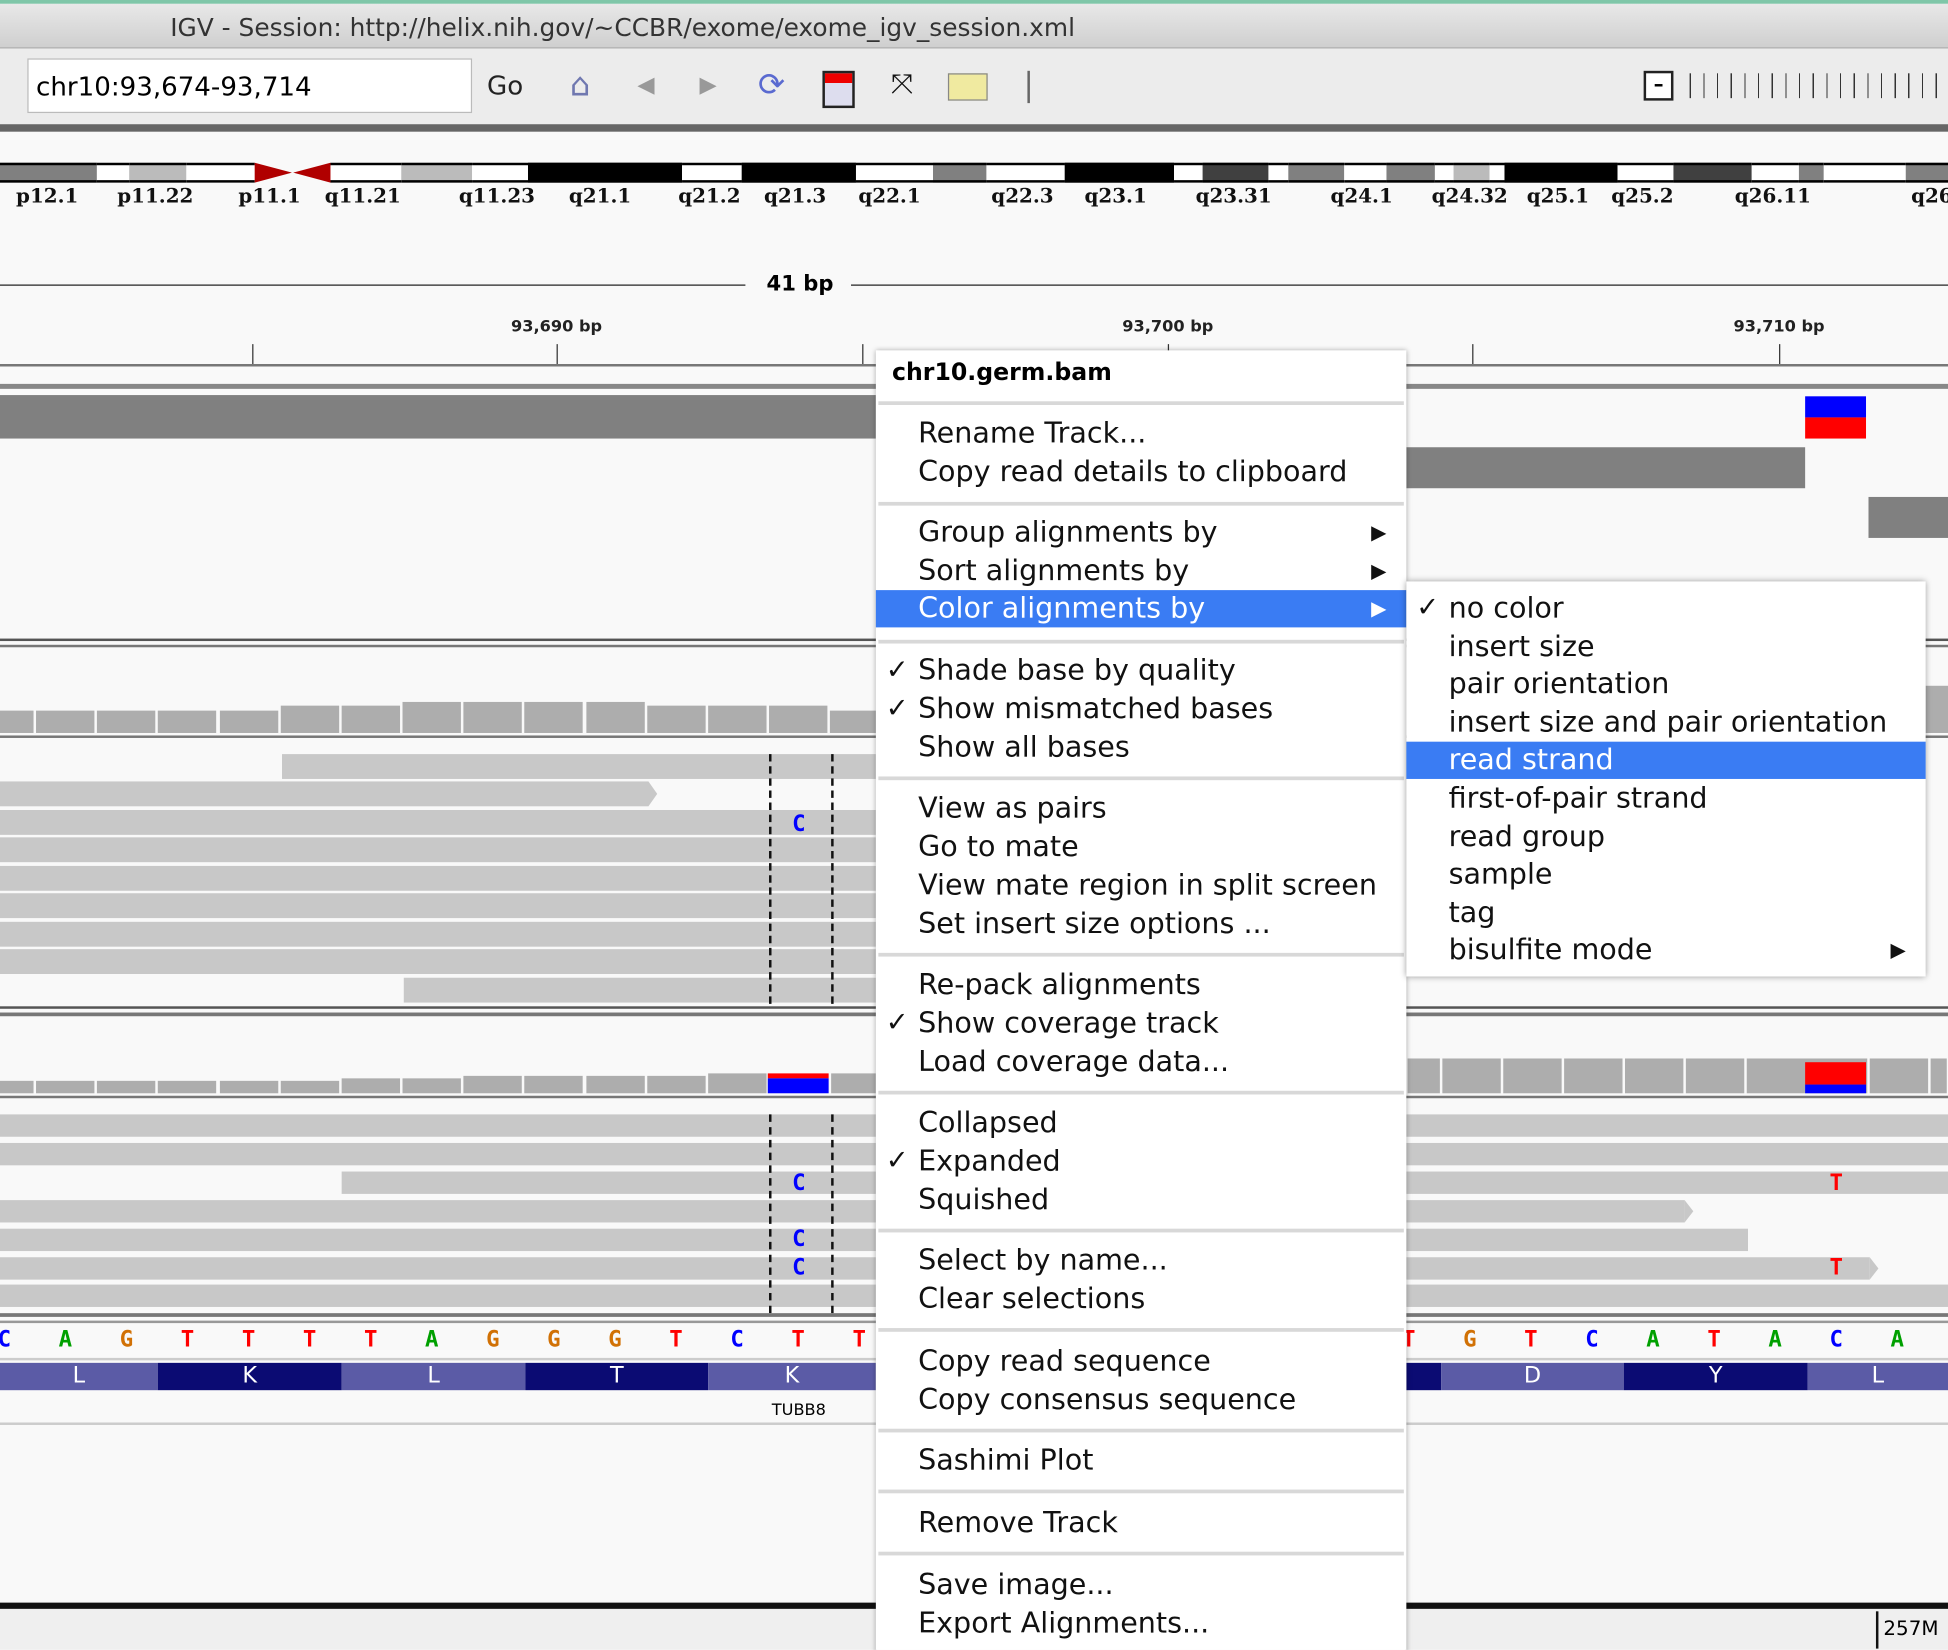 The width and height of the screenshot is (1948, 1650). I want to click on menu-item-color-alignments-by: Color alignments by ▶, so click(1141, 609).